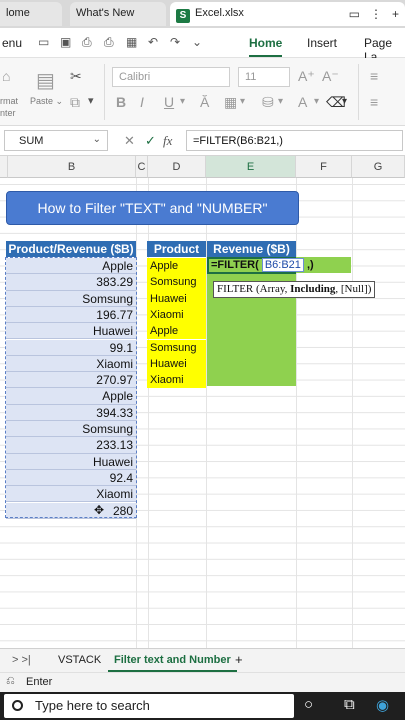 The width and height of the screenshot is (405, 720). I want to click on more-icon: ⋮, so click(376, 14).